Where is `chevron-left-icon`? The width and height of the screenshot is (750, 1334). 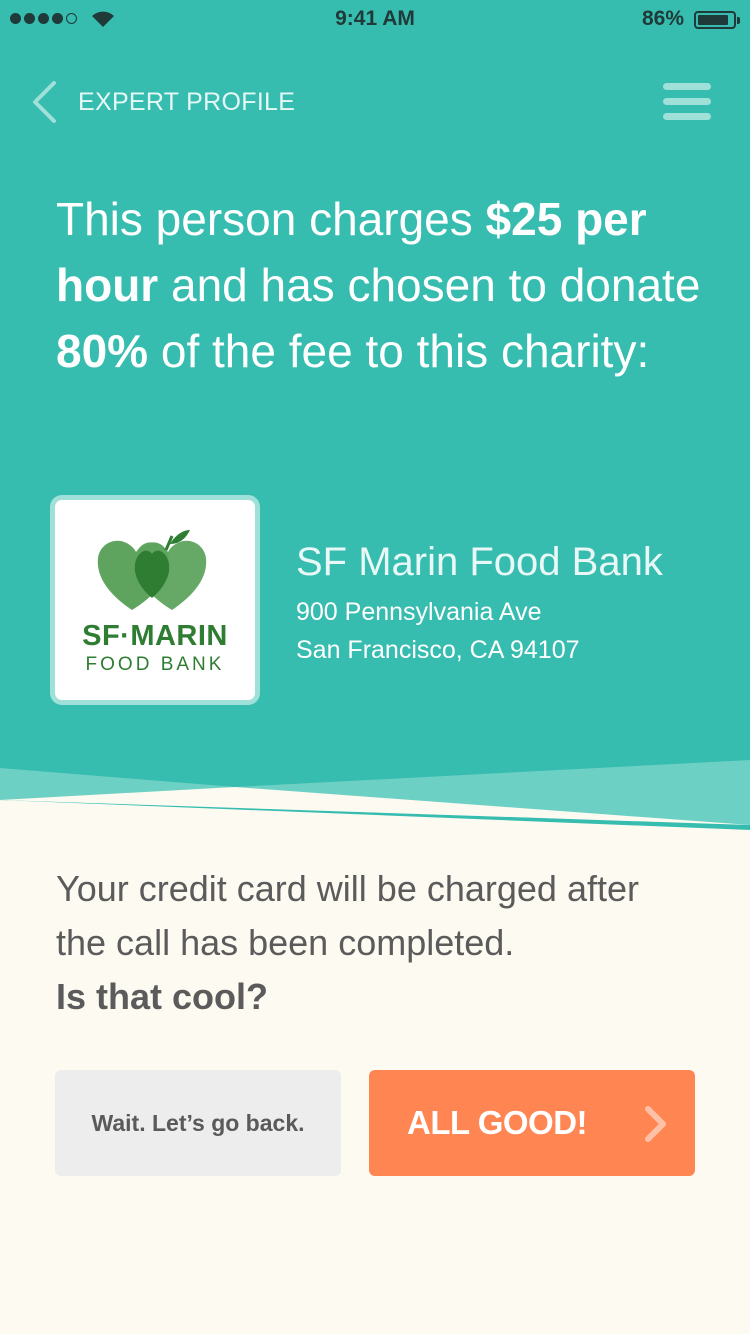
chevron-left-icon is located at coordinates (44, 102).